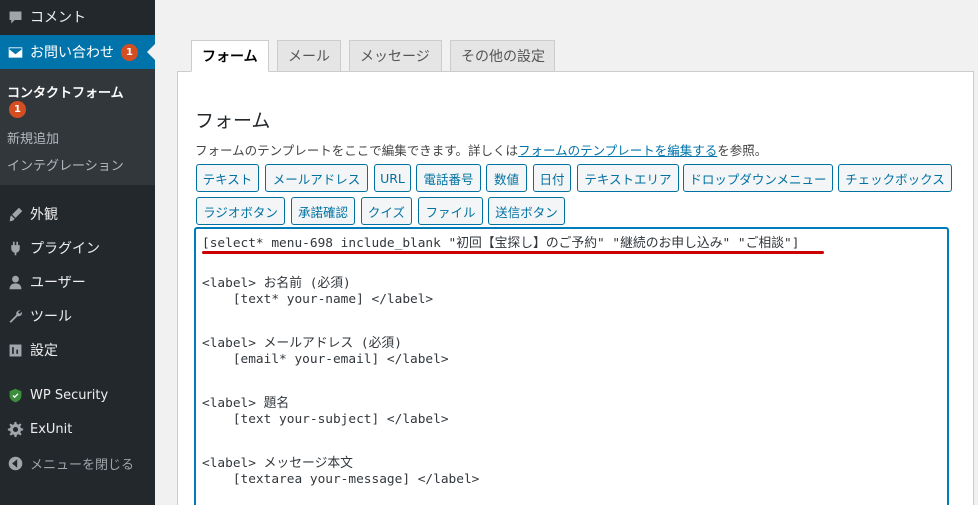 This screenshot has width=978, height=505. What do you see at coordinates (15, 350) in the screenshot?
I see `settings-icon` at bounding box center [15, 350].